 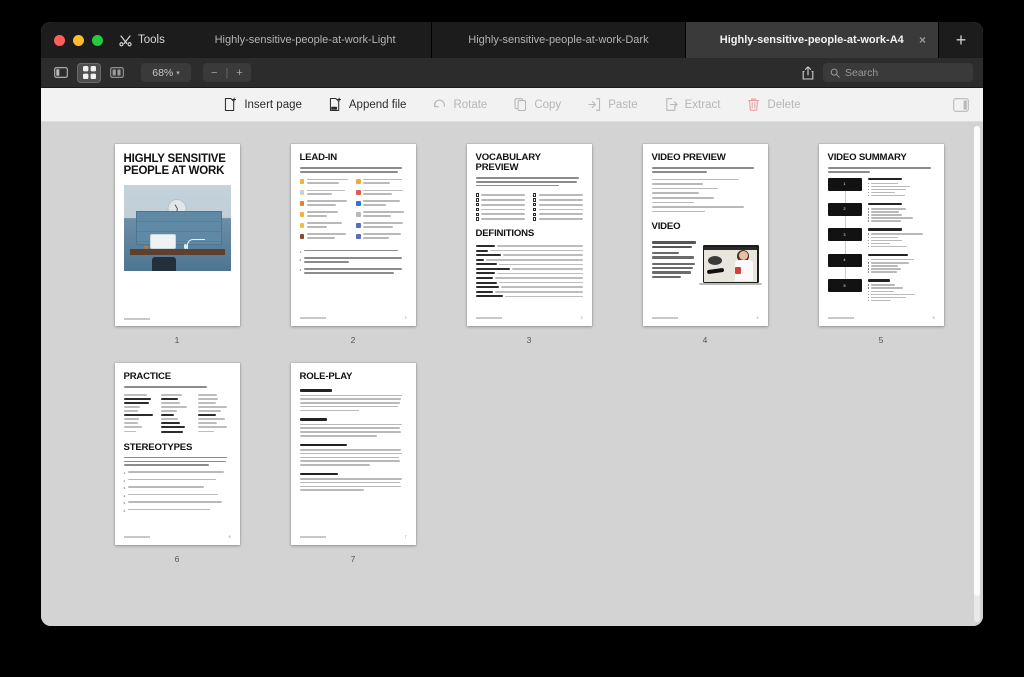 I want to click on page-footer: 4, so click(x=705, y=318).